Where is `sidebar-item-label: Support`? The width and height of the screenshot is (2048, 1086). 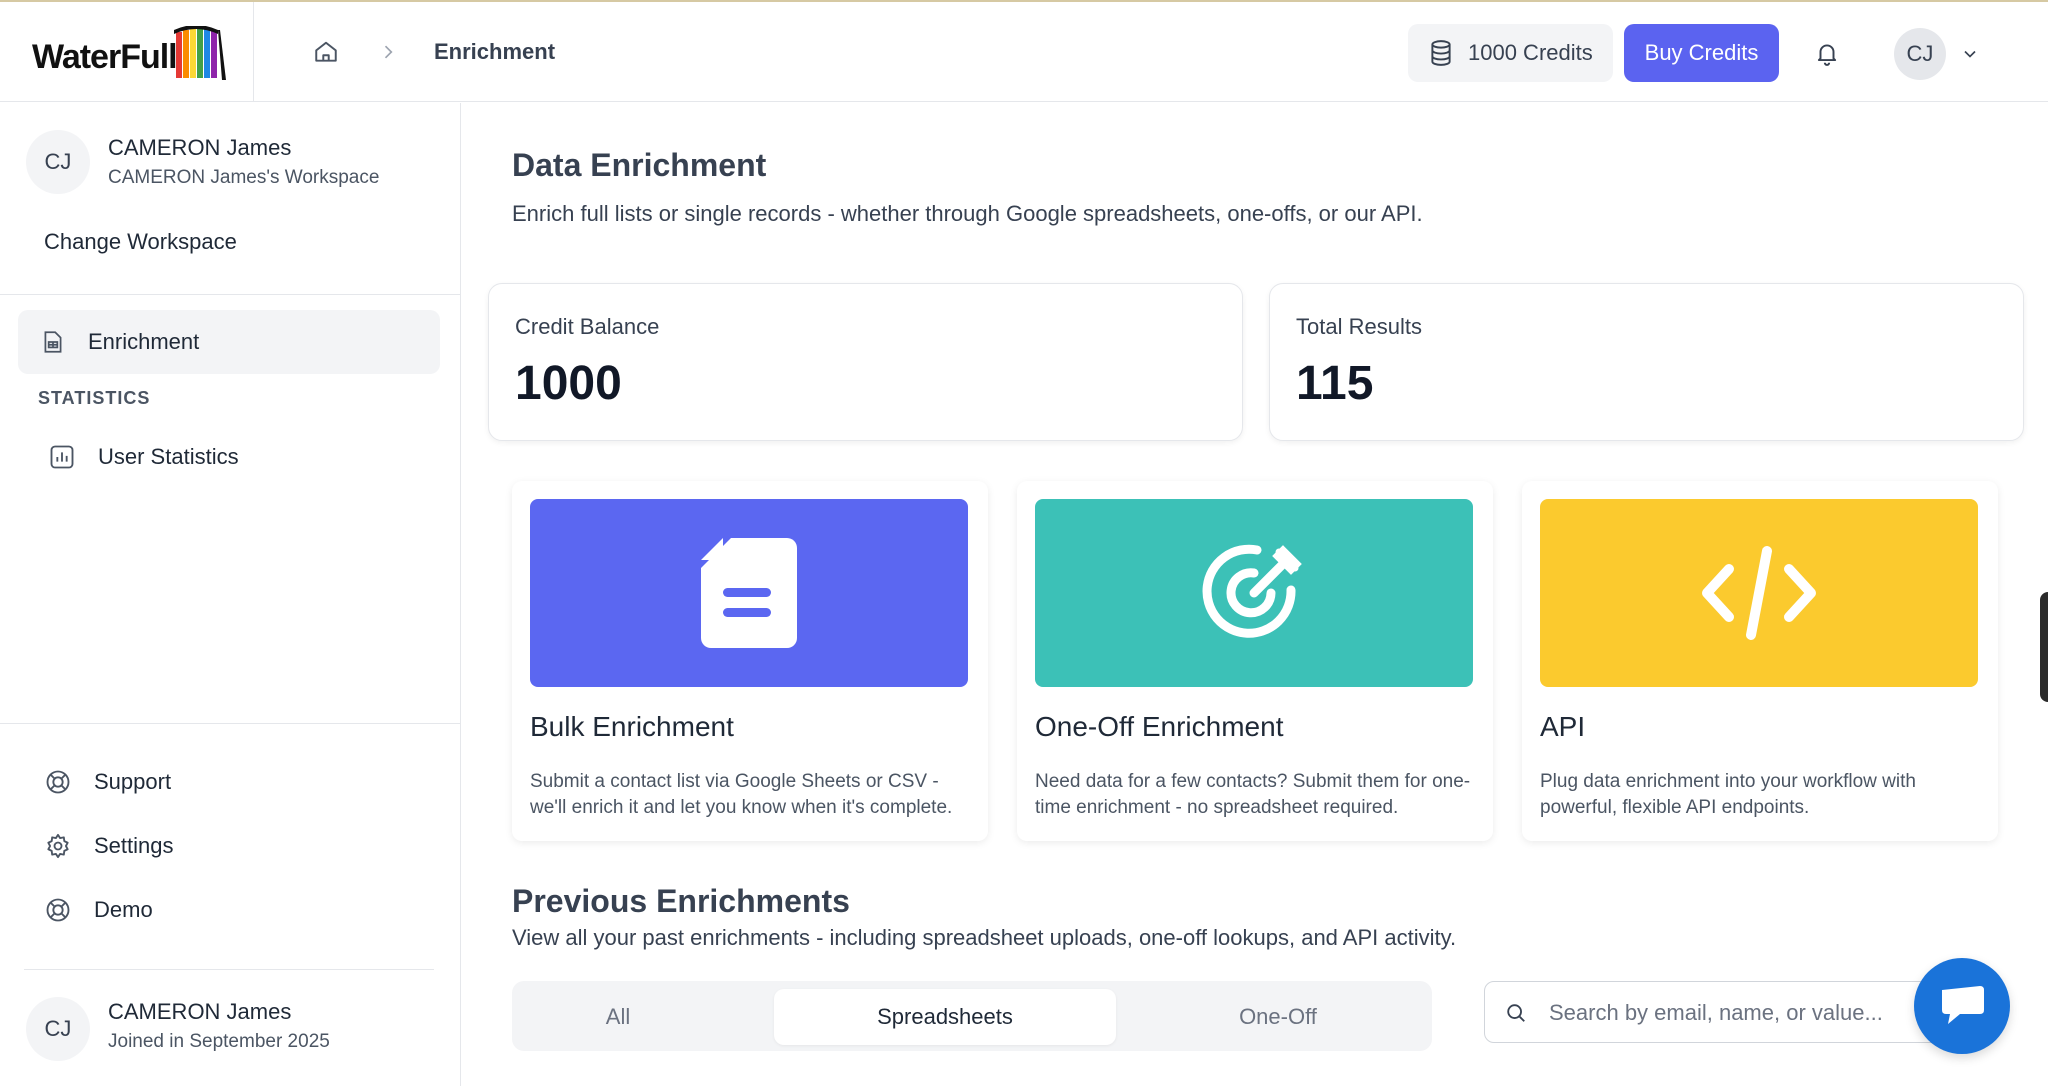
sidebar-item-label: Support is located at coordinates (133, 781).